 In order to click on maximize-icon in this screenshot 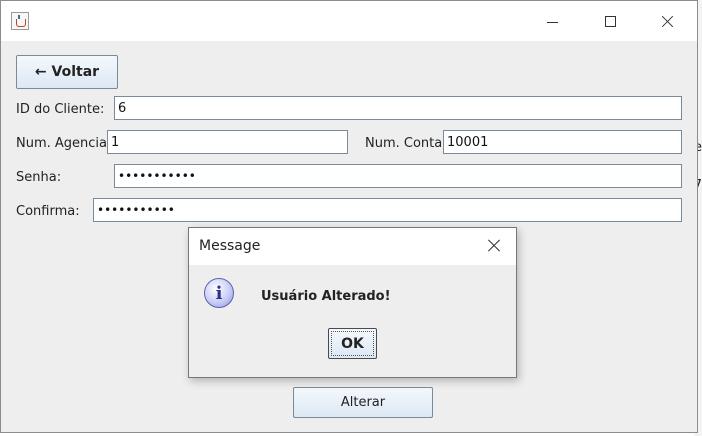, I will do `click(611, 22)`.